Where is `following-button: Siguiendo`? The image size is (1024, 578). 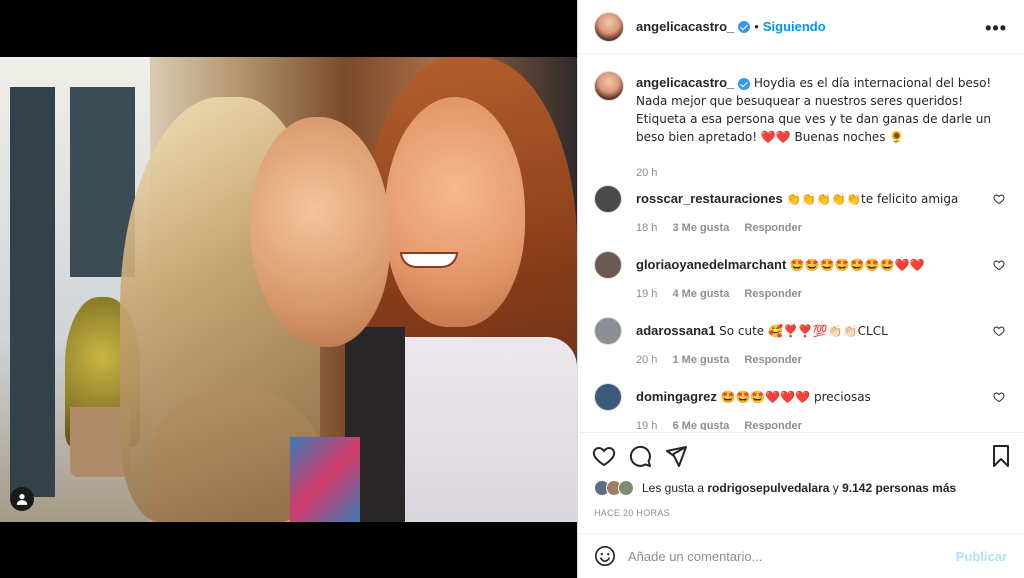 following-button: Siguiendo is located at coordinates (794, 26).